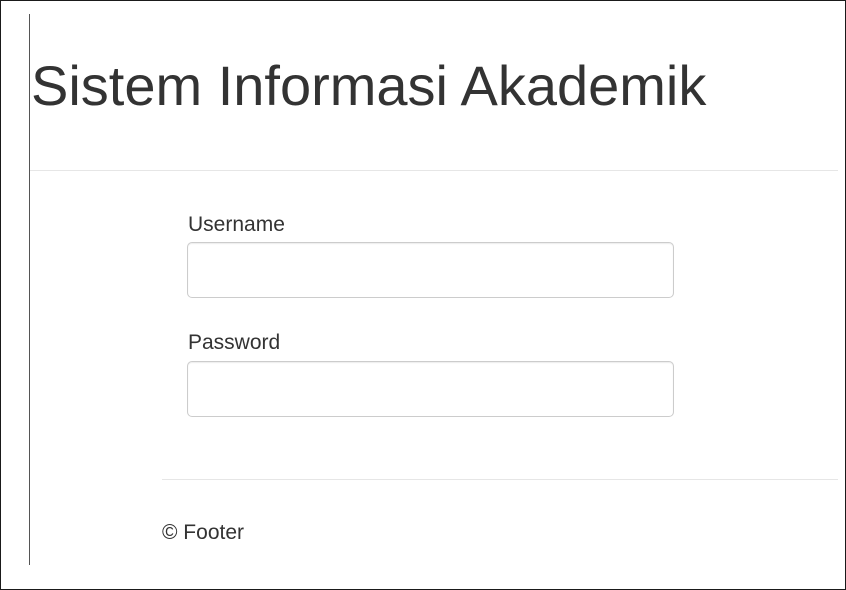  Describe the element at coordinates (369, 85) in the screenshot. I see `page-title: Sistem Informasi Akademik` at that location.